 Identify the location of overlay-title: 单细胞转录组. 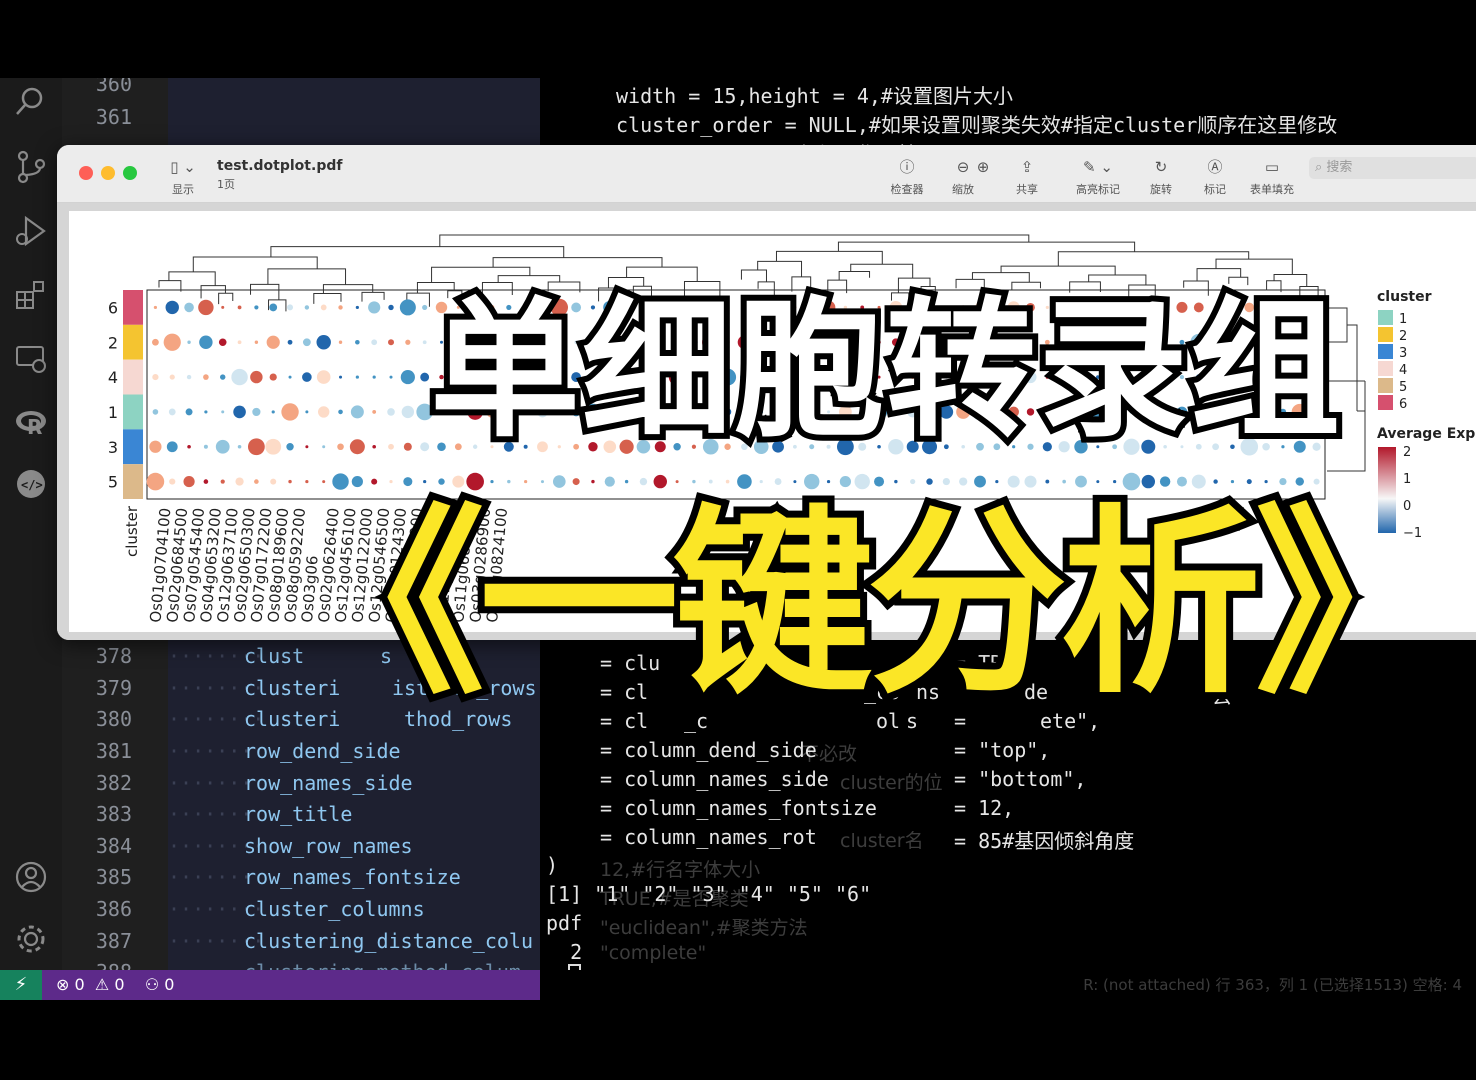
(885, 371).